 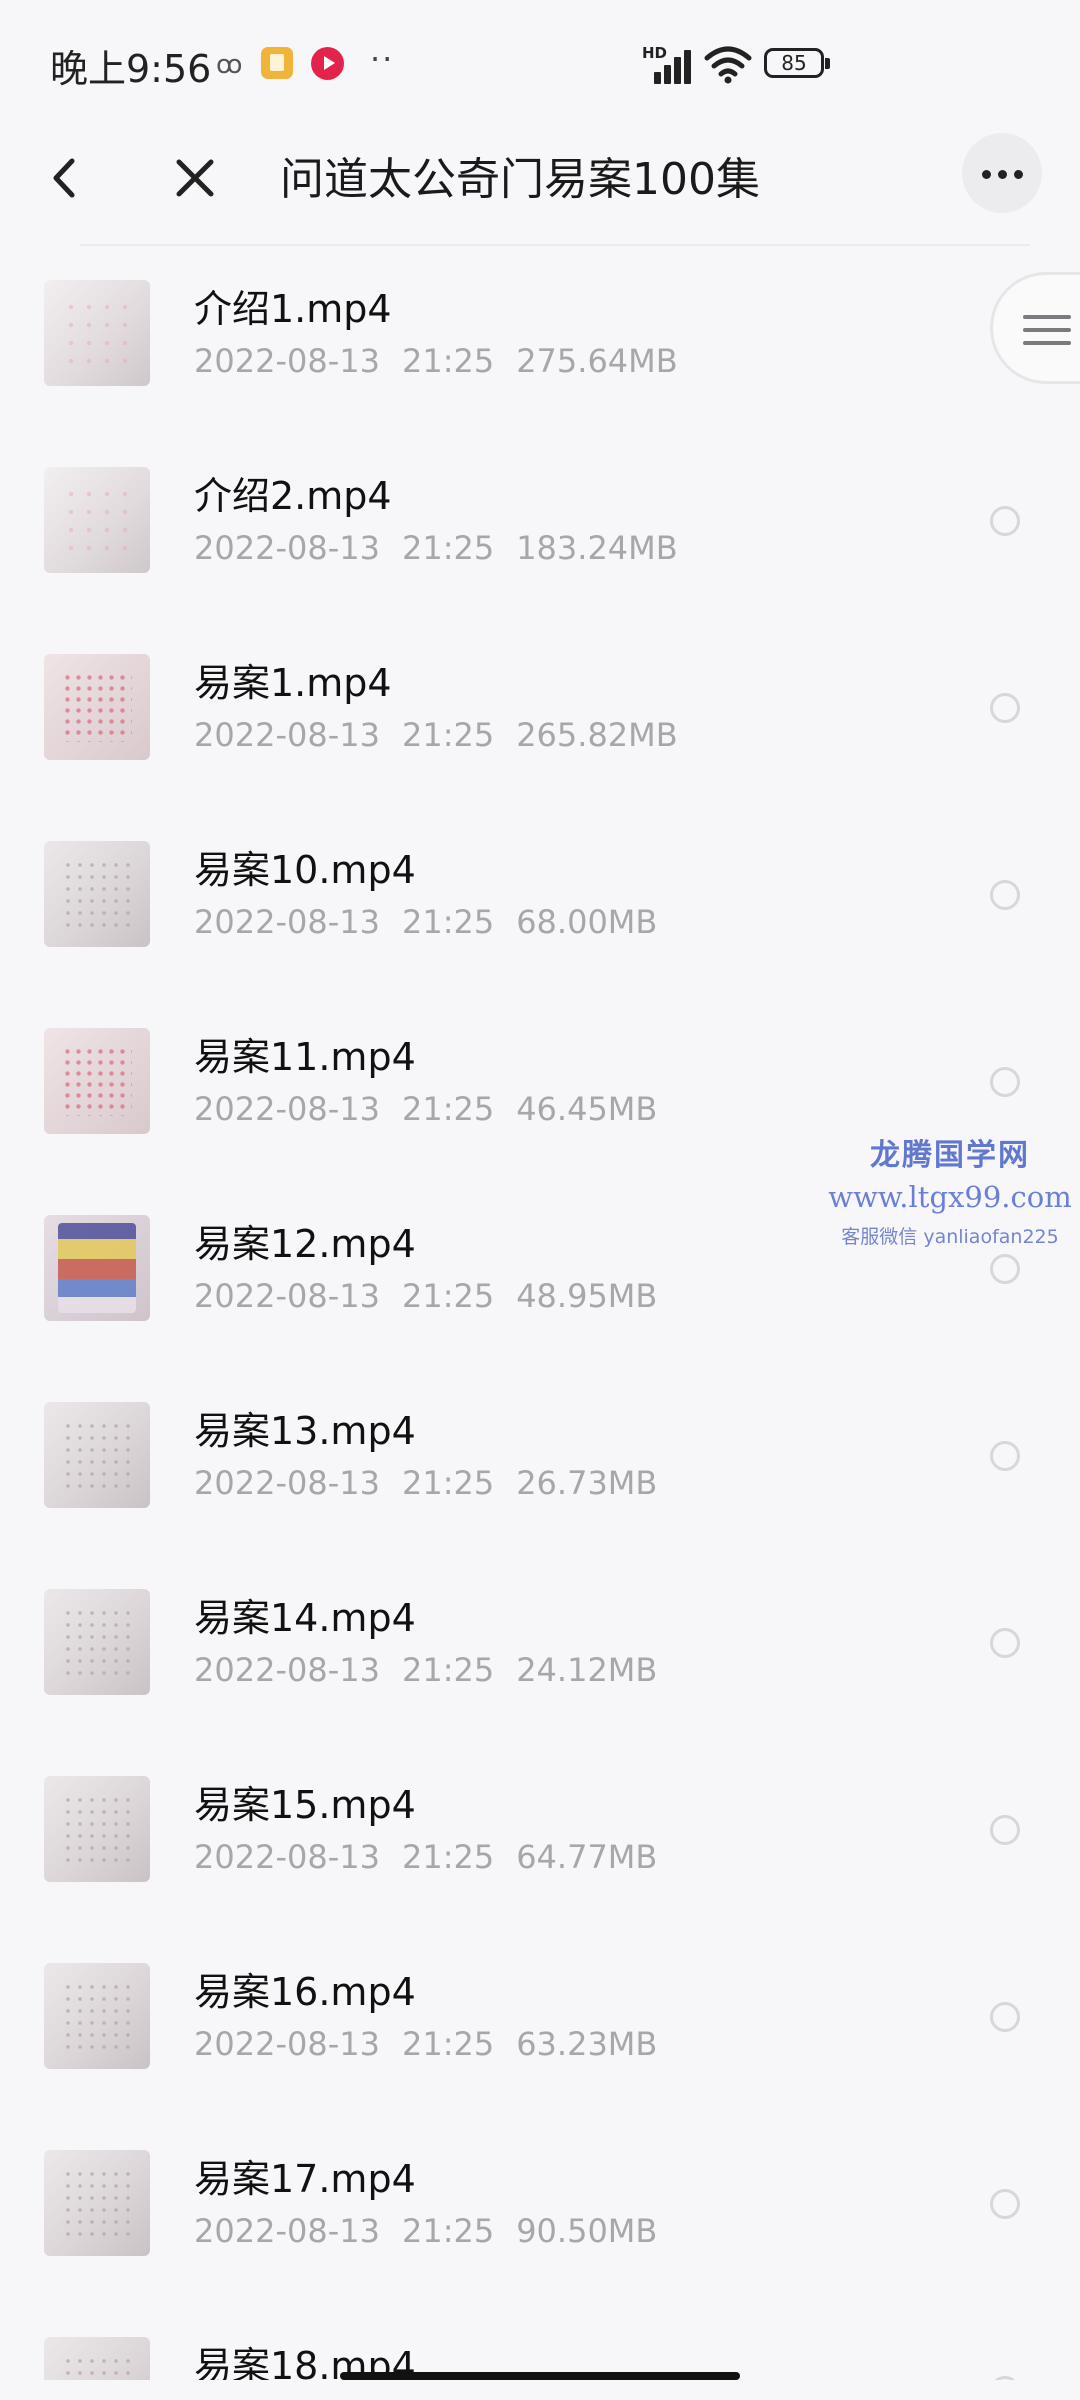 What do you see at coordinates (950, 1197) in the screenshot?
I see `watermark-url: www.ltgx99.com` at bounding box center [950, 1197].